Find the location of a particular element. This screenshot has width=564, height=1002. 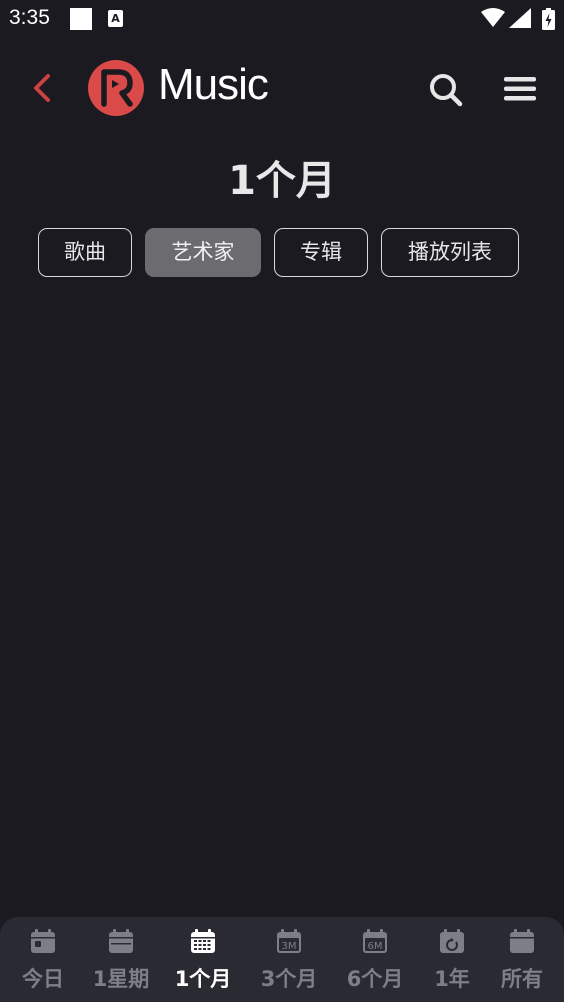

calendar-all-icon is located at coordinates (522, 941).